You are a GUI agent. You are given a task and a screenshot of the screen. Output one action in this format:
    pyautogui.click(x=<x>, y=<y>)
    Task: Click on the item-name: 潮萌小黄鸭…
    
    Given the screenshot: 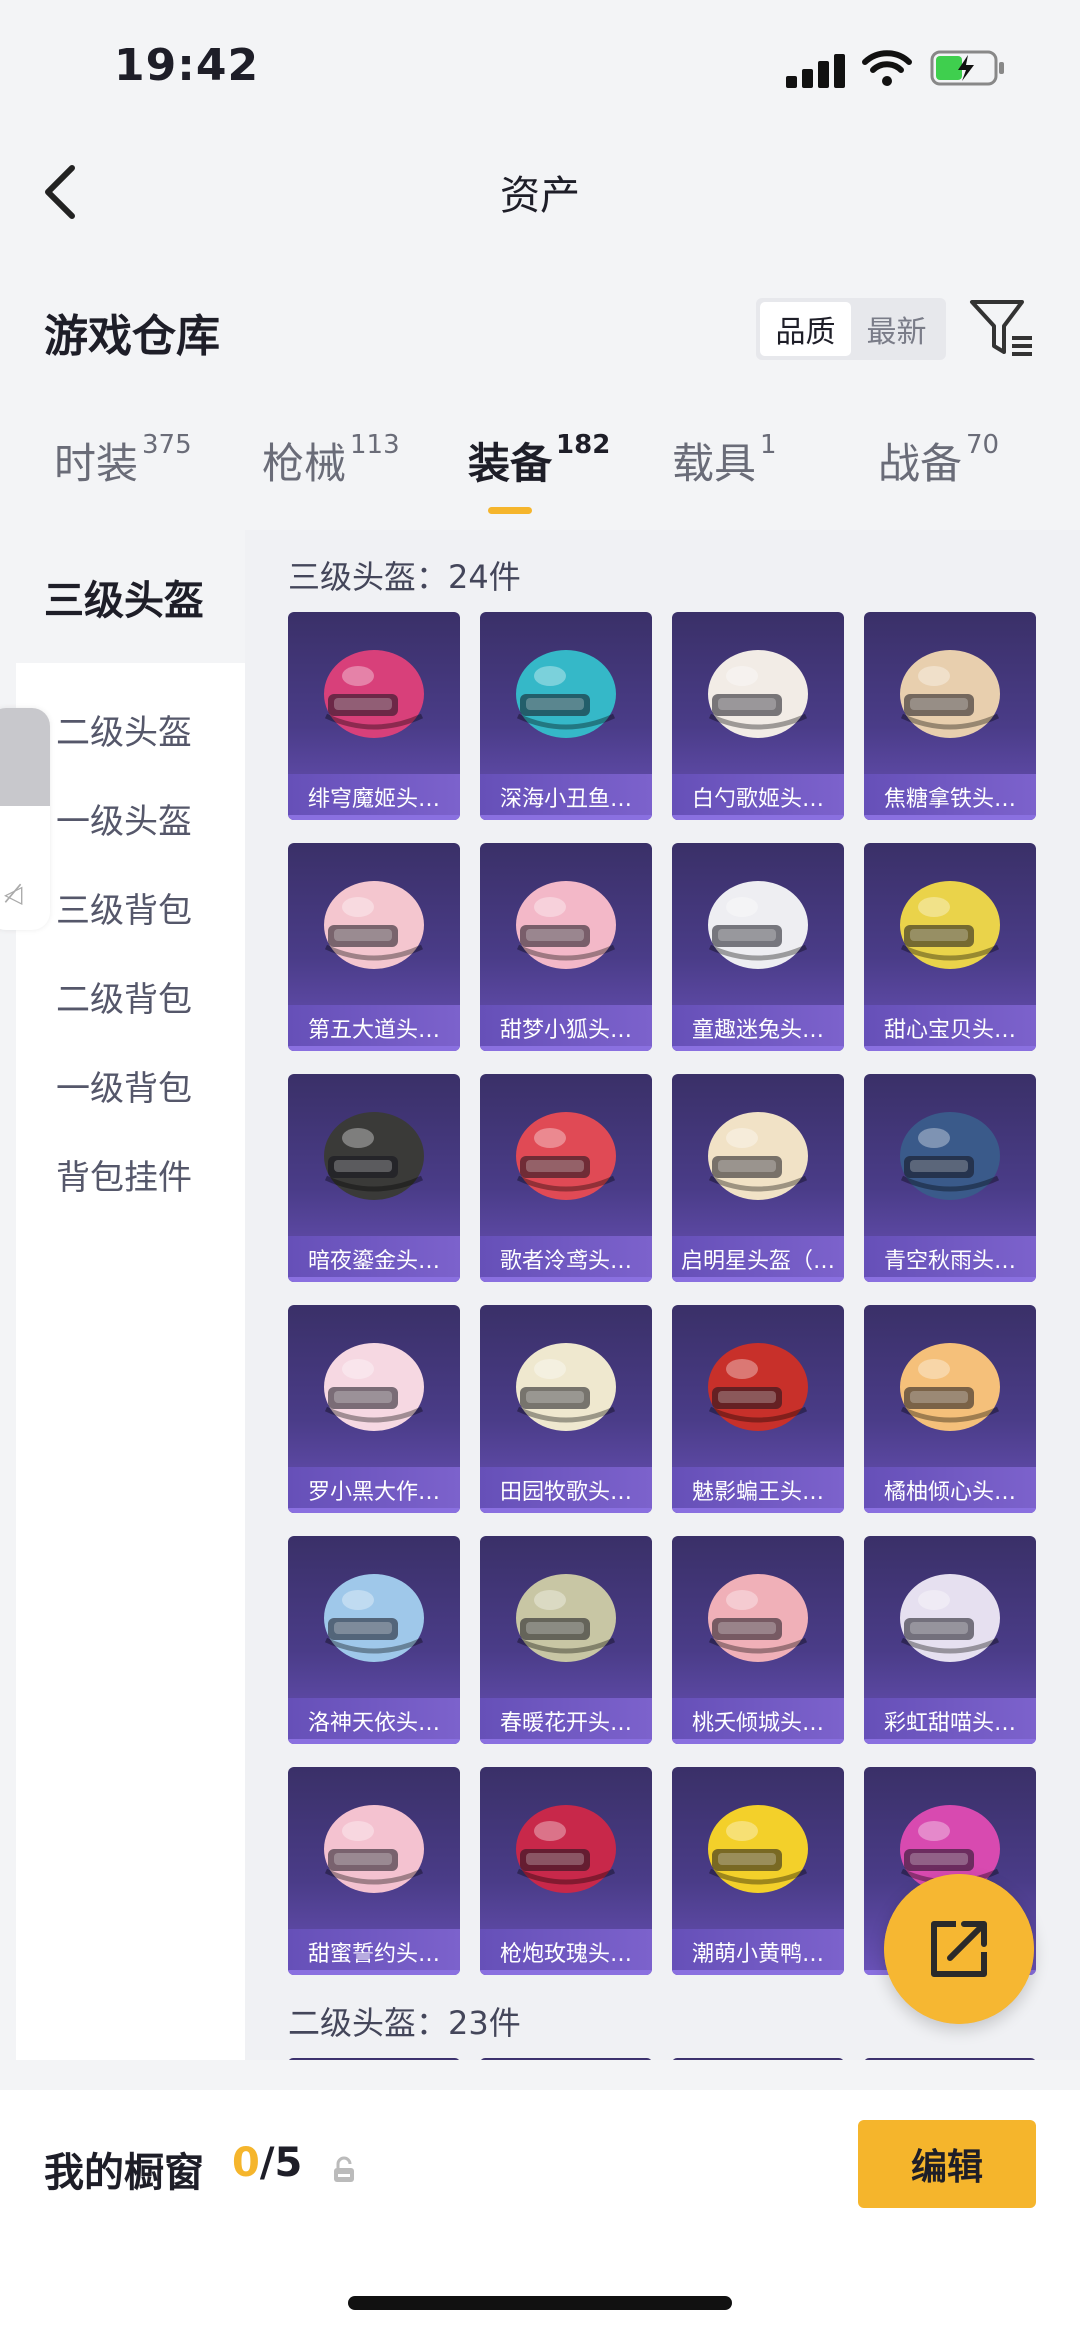 What is the action you would take?
    pyautogui.click(x=758, y=1952)
    